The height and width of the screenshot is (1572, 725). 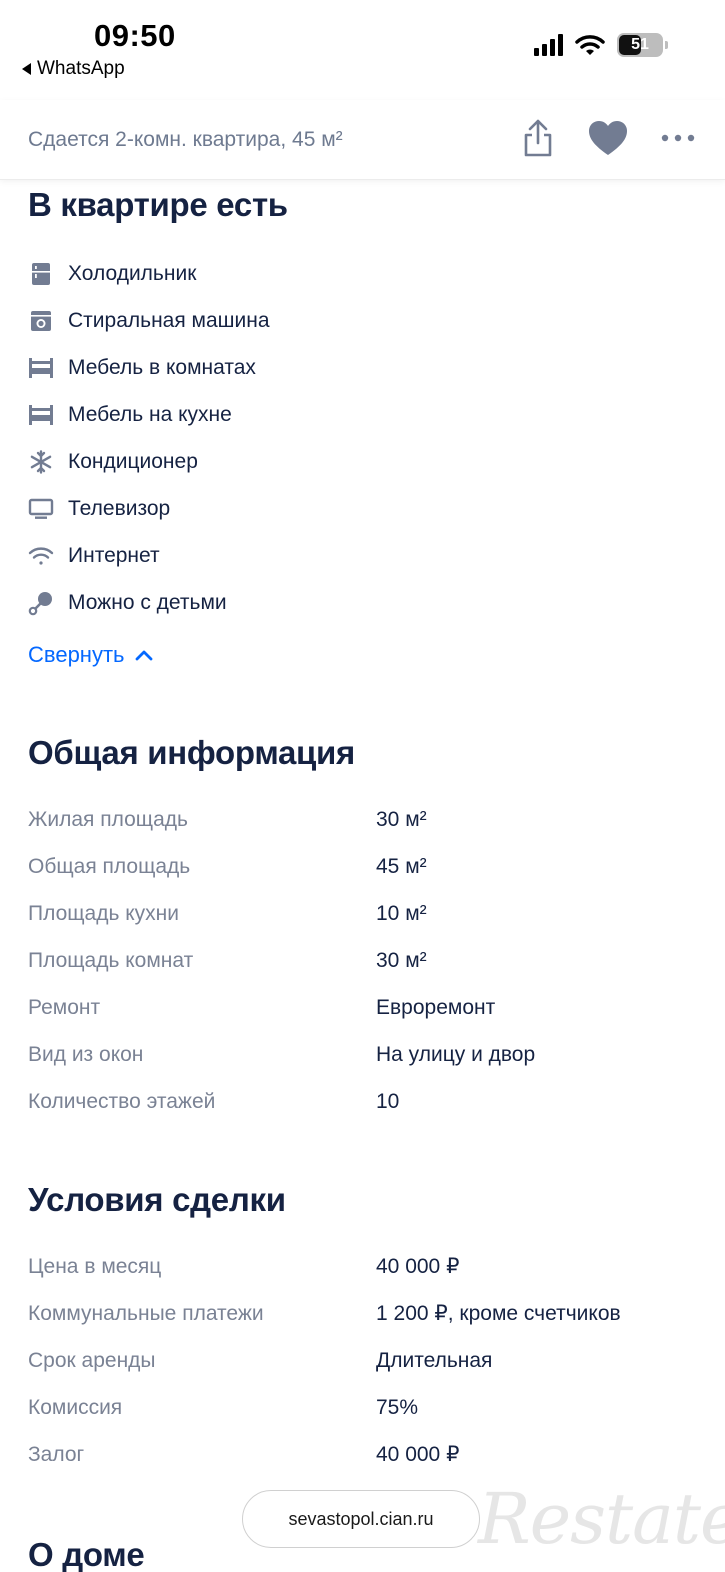 What do you see at coordinates (363, 819) in the screenshot?
I see `info-row: Жилая площадь 30 м²` at bounding box center [363, 819].